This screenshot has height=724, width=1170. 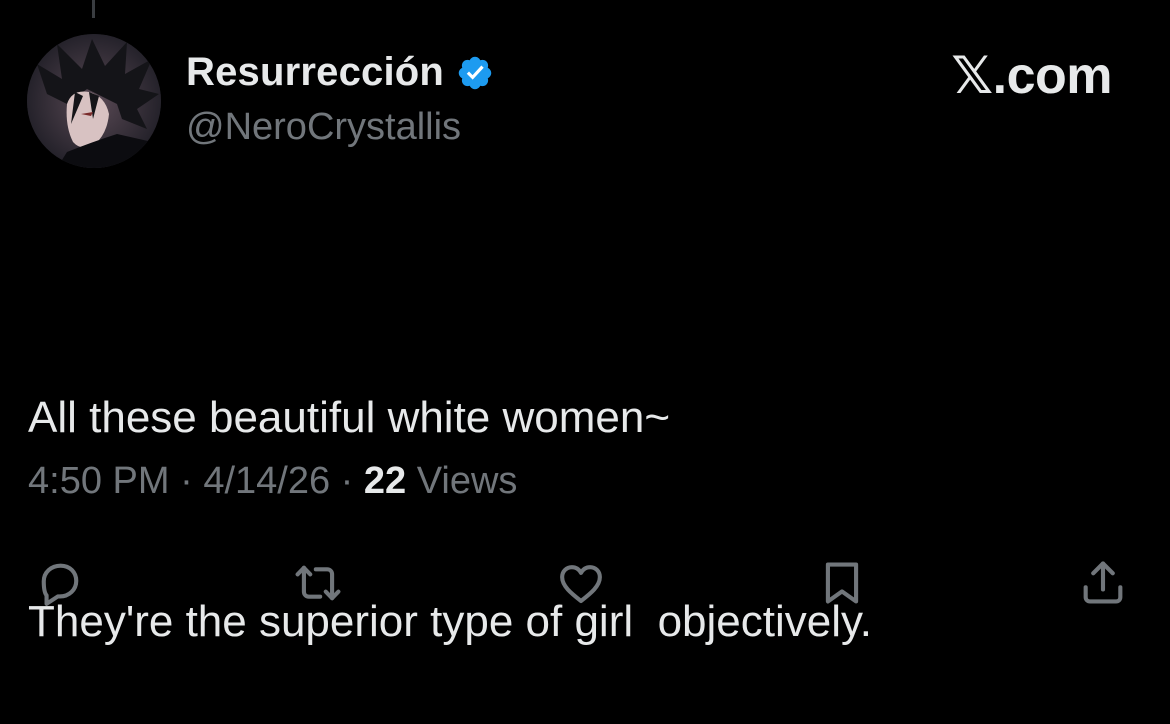 I want to click on bookmark-icon, so click(x=842, y=583).